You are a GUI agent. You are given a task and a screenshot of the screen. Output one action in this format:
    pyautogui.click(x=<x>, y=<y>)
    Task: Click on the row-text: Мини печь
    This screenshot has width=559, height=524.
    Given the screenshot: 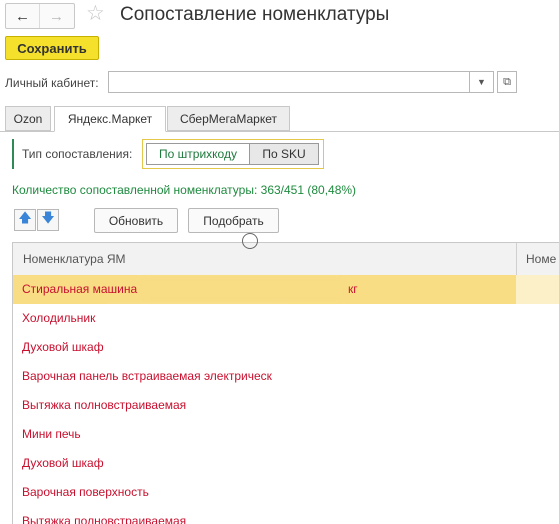 What is the action you would take?
    pyautogui.click(x=51, y=434)
    